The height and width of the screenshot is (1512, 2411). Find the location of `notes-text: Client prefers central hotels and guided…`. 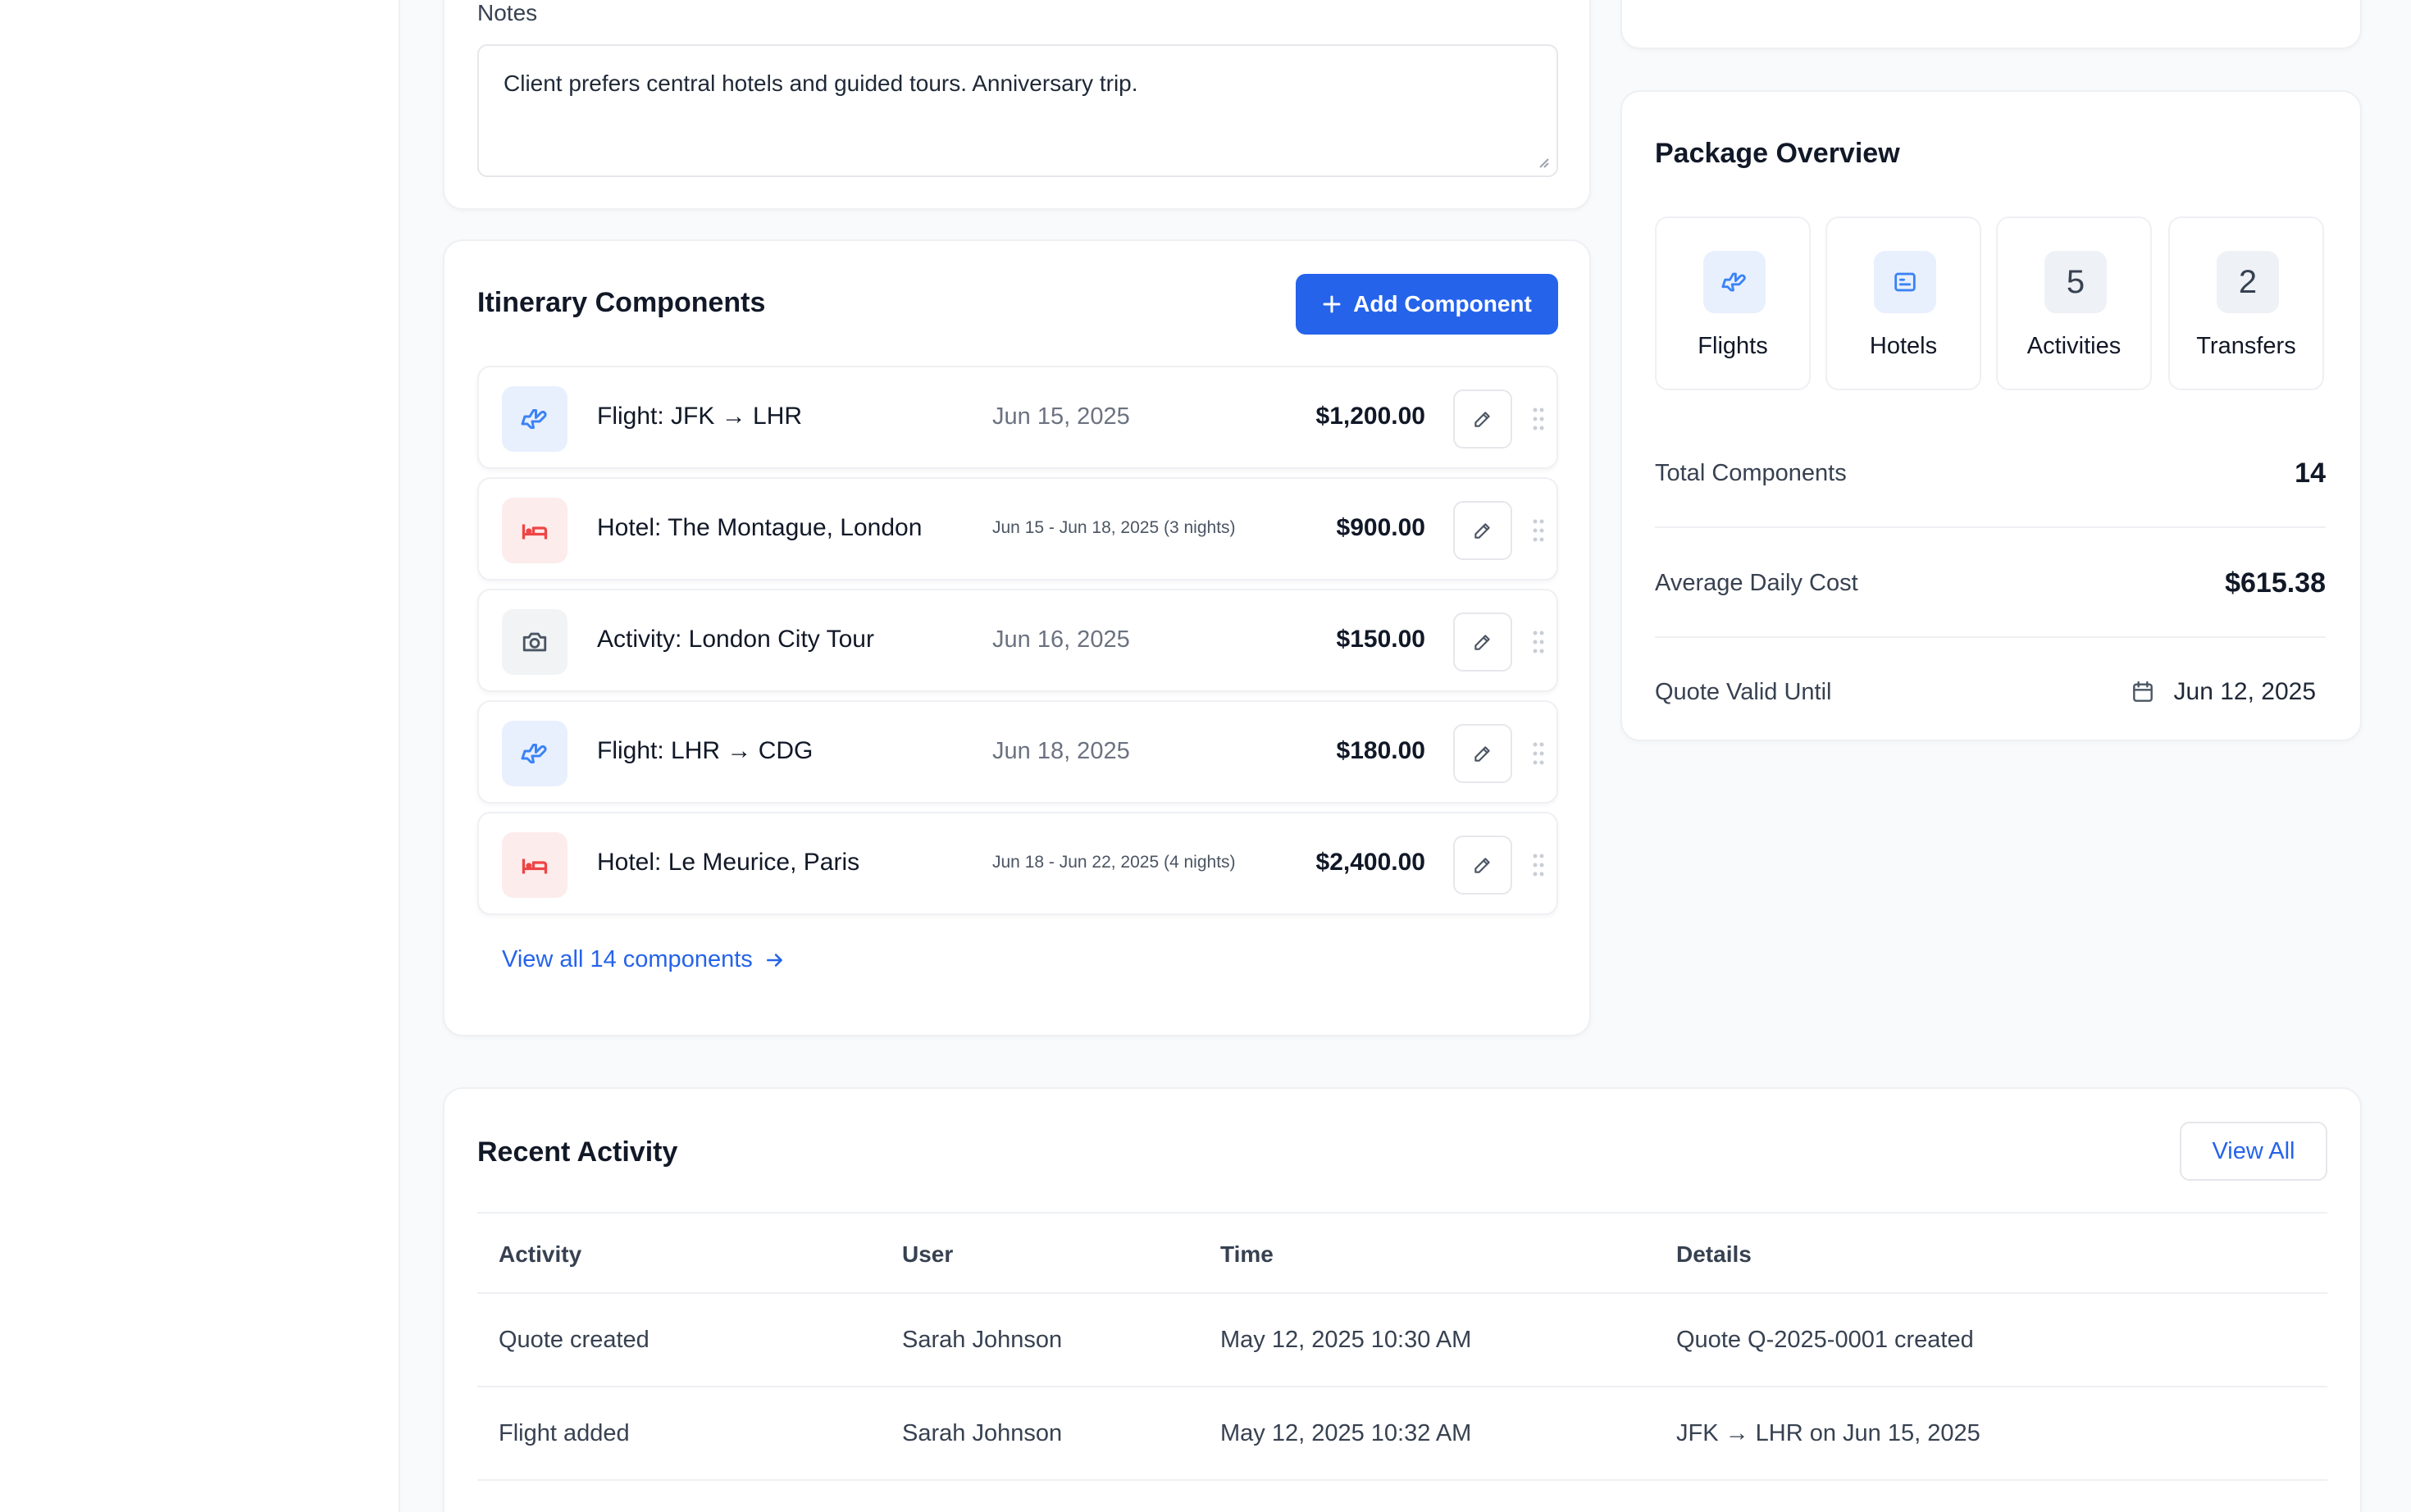

notes-text: Client prefers central hotels and guided… is located at coordinates (821, 83).